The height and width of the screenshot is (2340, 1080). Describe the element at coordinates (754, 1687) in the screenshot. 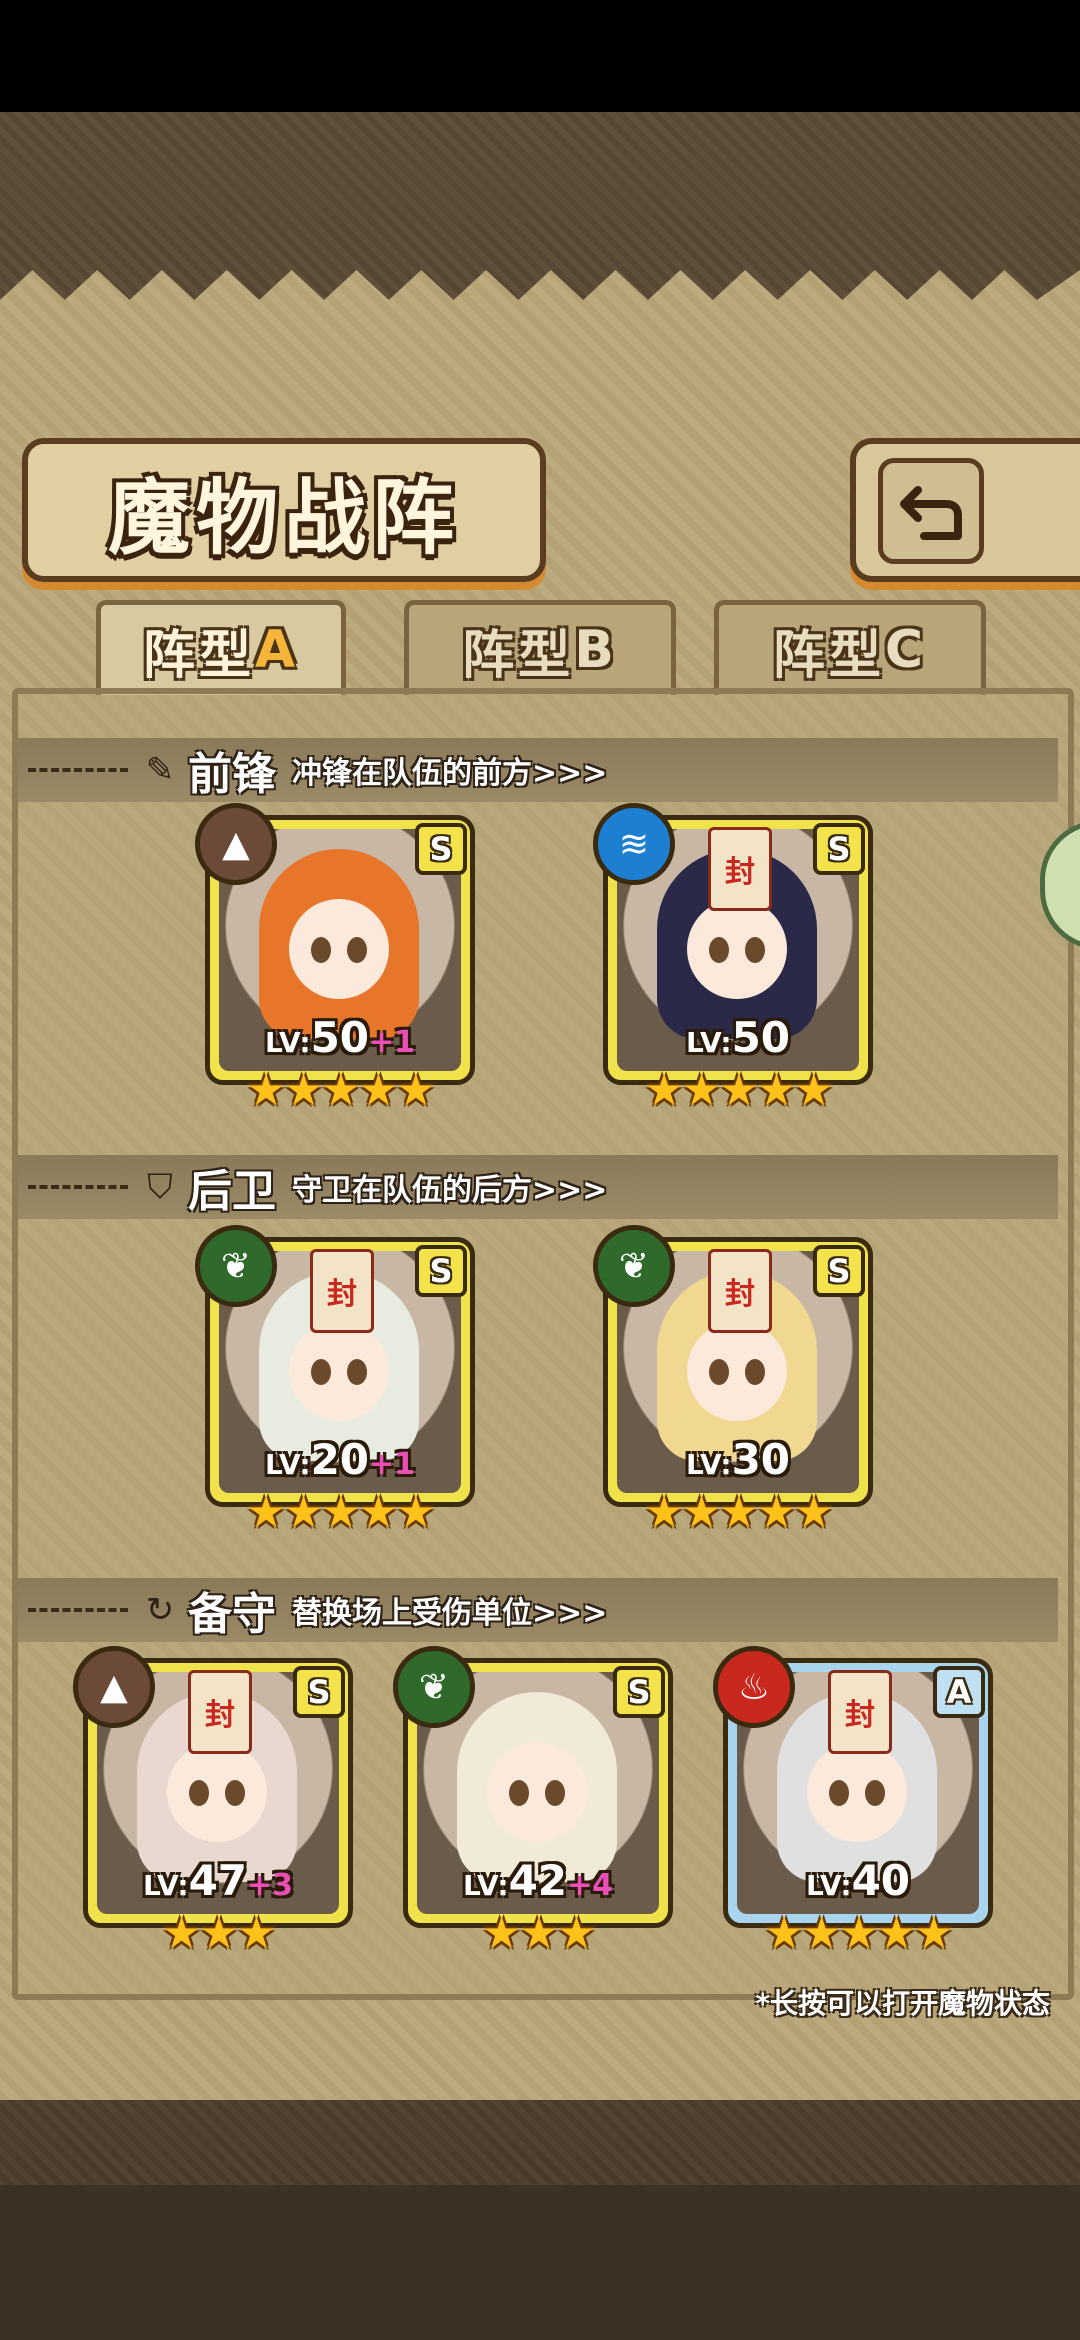

I see `fire-icon: ♨` at that location.